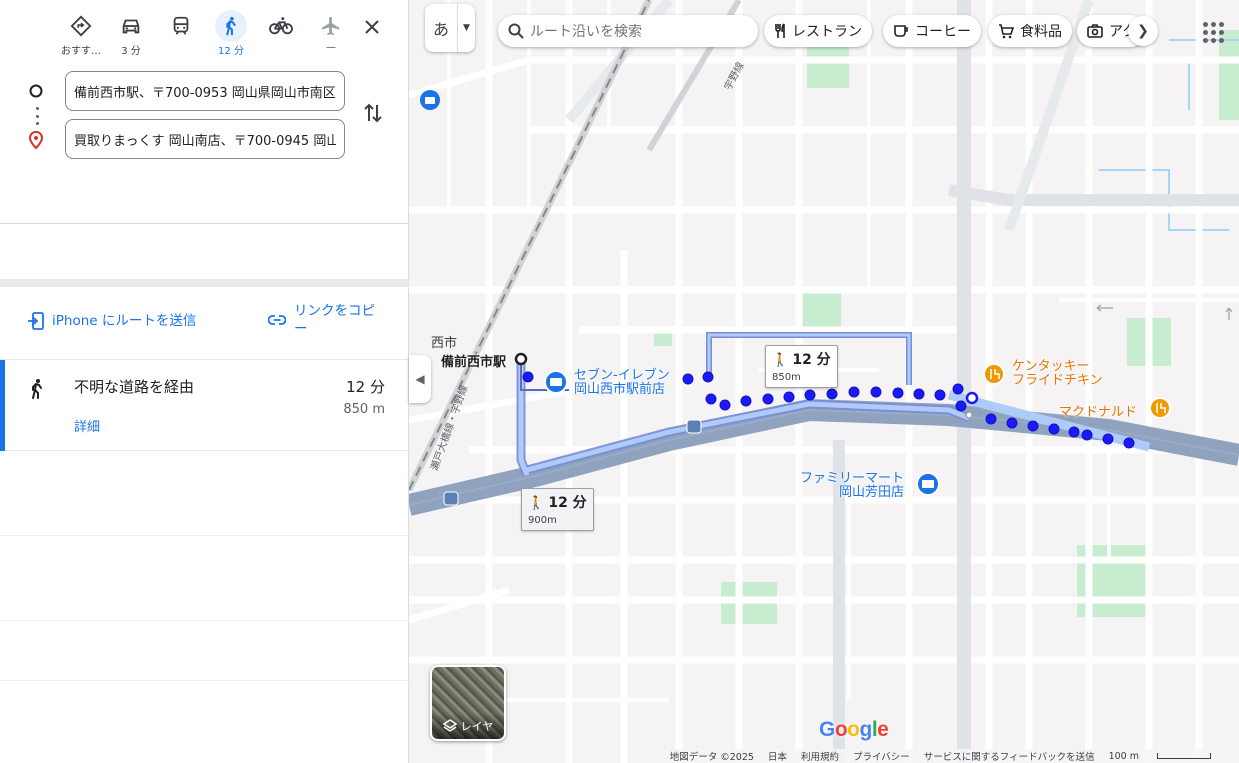 The image size is (1239, 763). Describe the element at coordinates (477, 726) in the screenshot. I see `layers-label: レイヤ` at that location.